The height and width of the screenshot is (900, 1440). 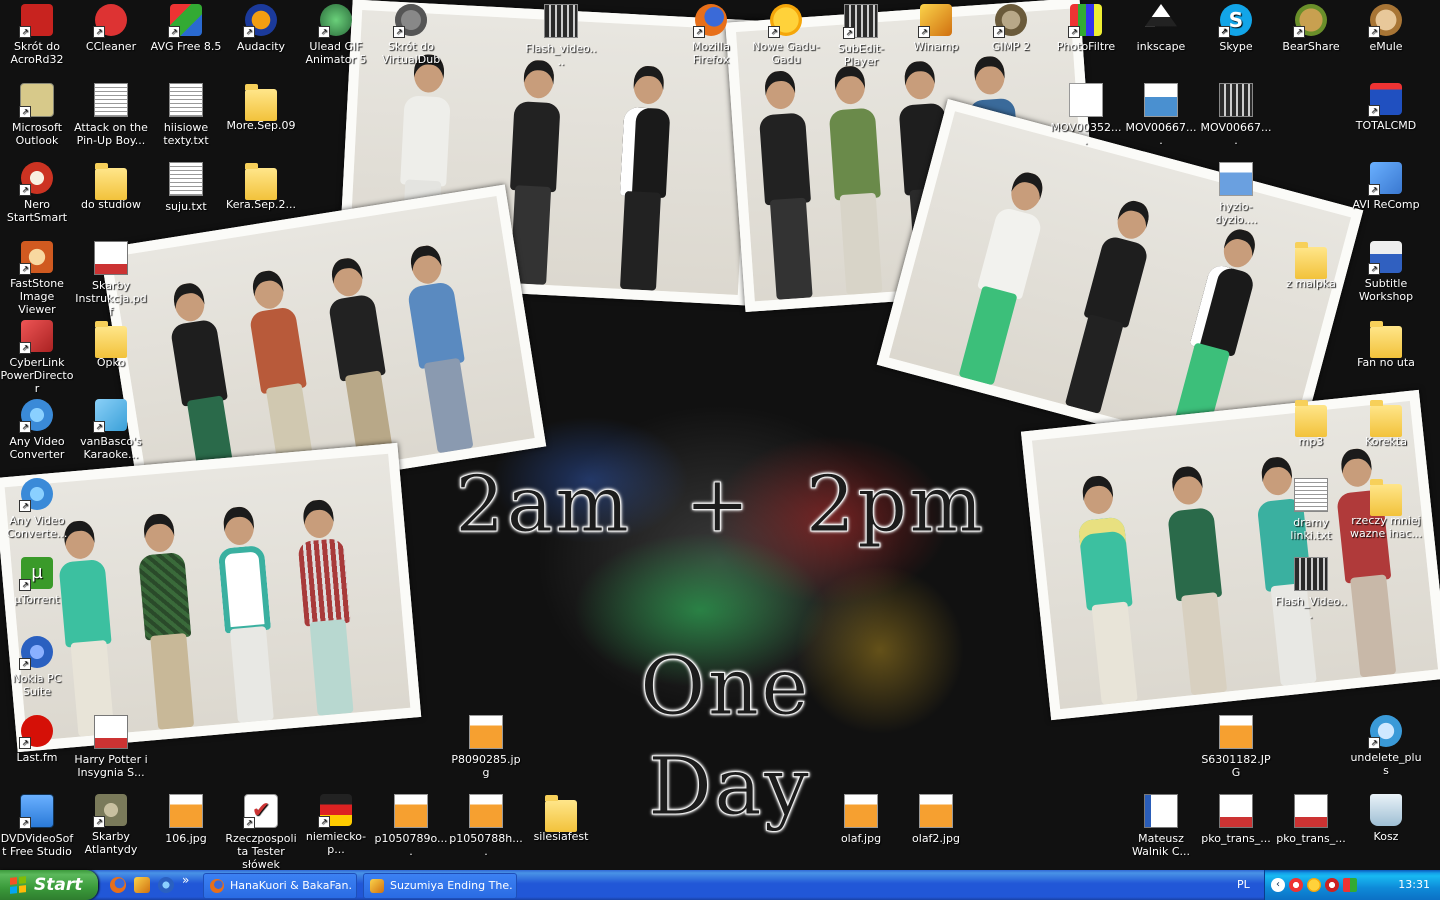 What do you see at coordinates (111, 28) in the screenshot?
I see `desktop-icon-ccleaner: ↗ CCleaner` at bounding box center [111, 28].